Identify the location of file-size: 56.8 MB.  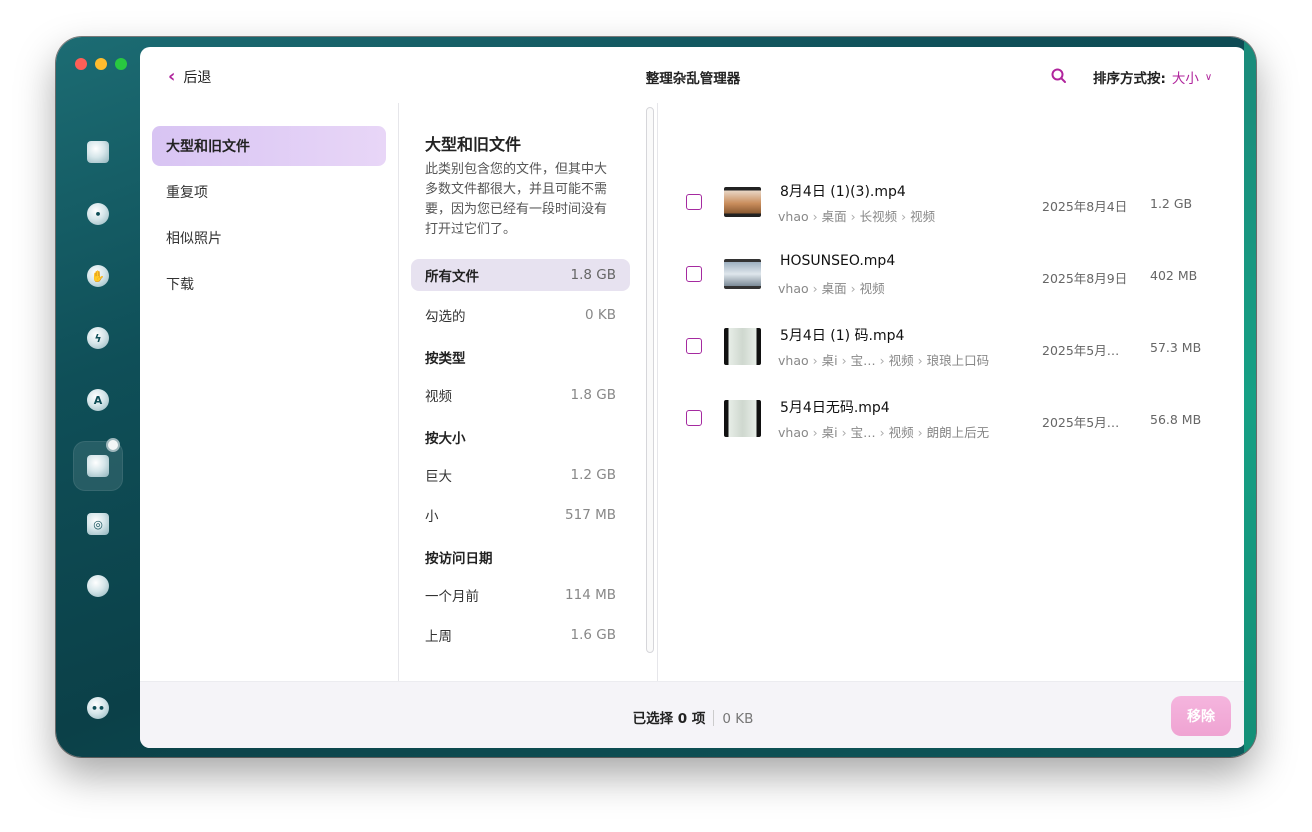
(1176, 419).